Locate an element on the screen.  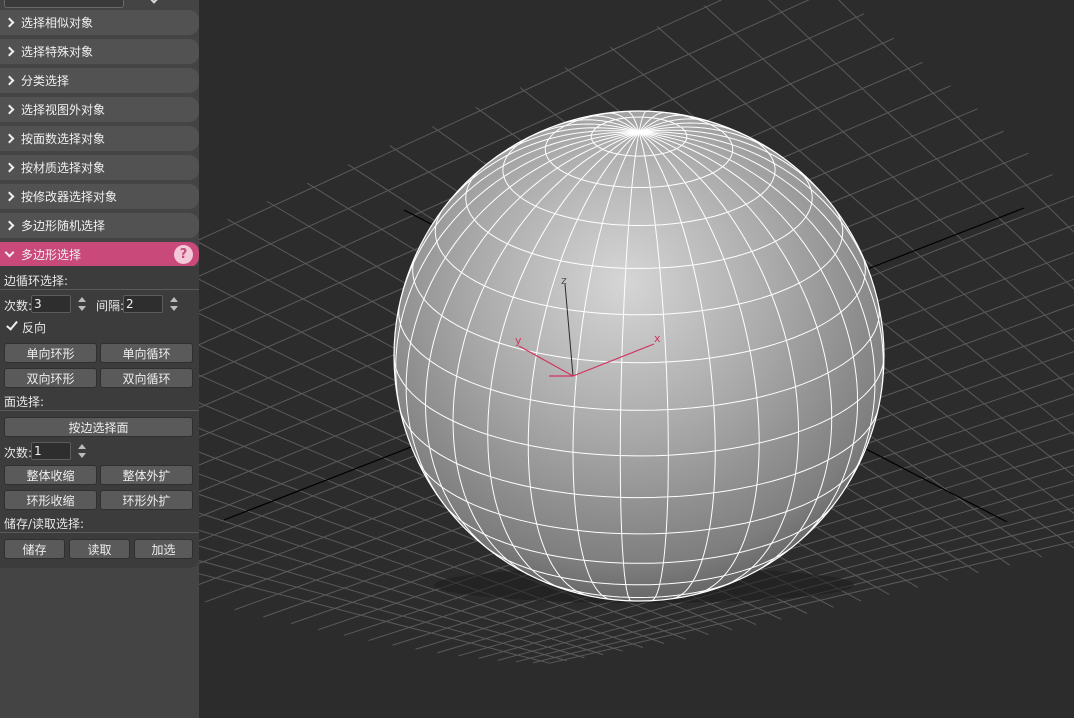
loop-count-spinner is located at coordinates (82, 304).